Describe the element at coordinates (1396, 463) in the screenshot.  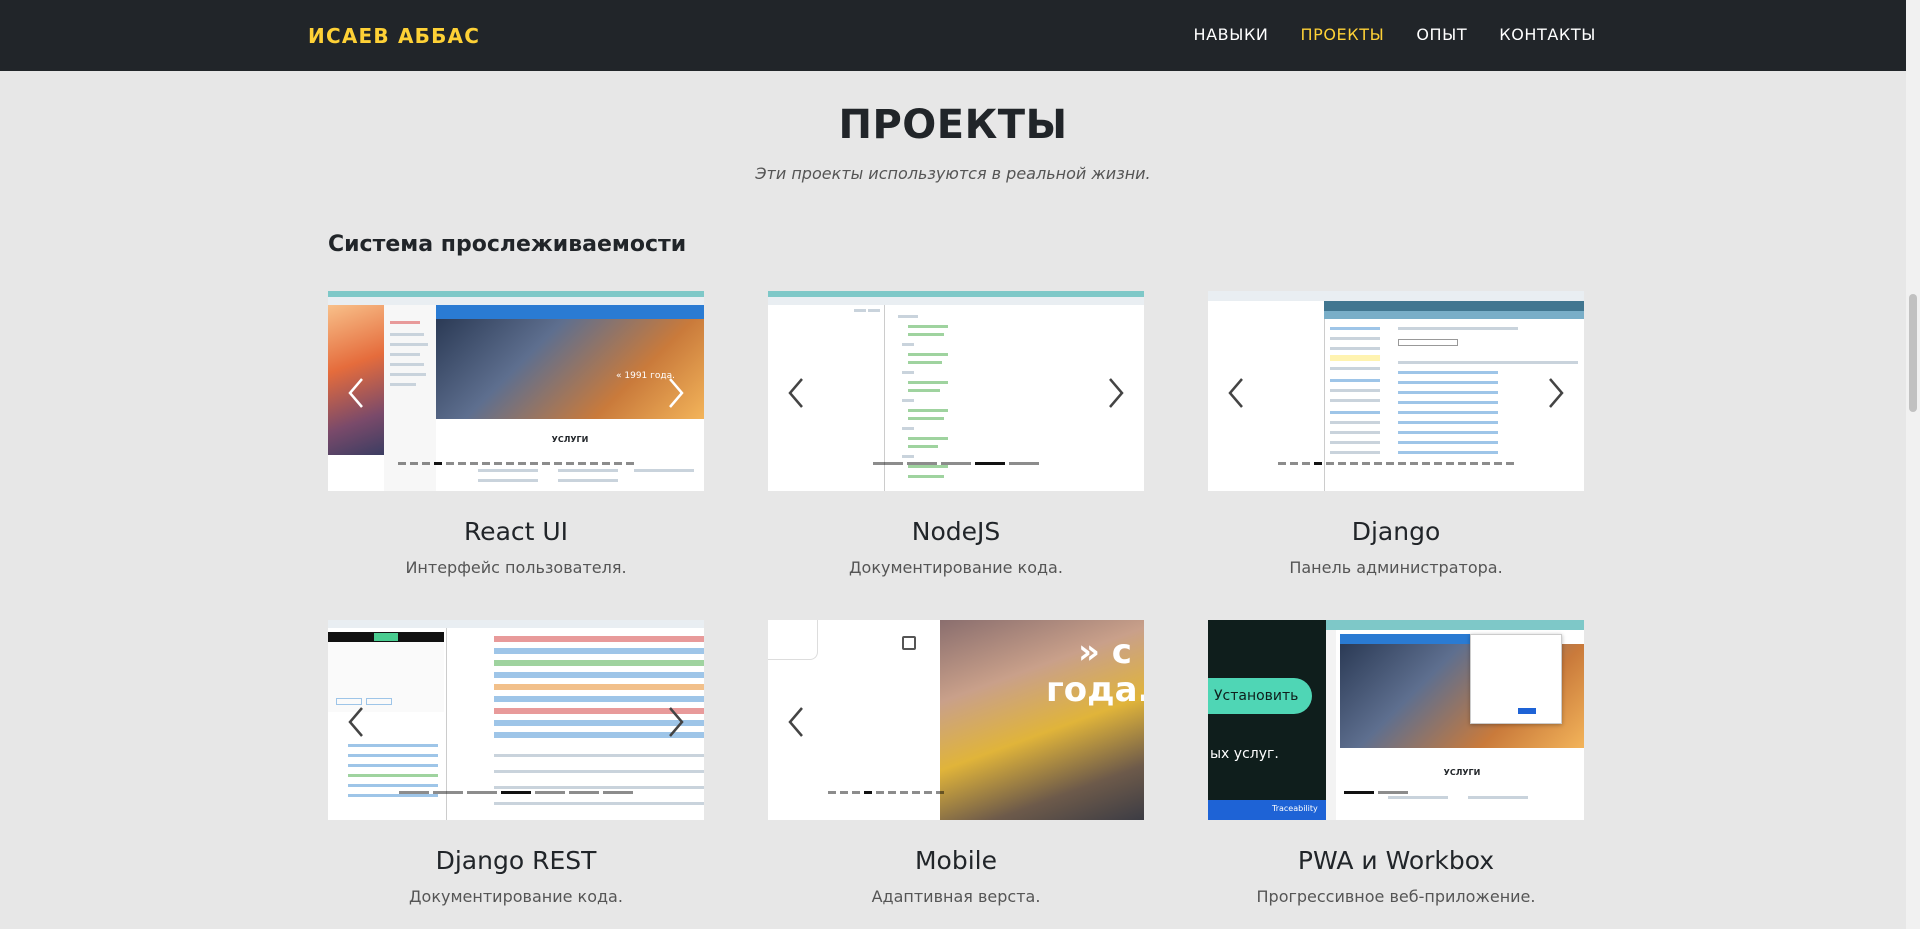
I see `carousel-indicators` at that location.